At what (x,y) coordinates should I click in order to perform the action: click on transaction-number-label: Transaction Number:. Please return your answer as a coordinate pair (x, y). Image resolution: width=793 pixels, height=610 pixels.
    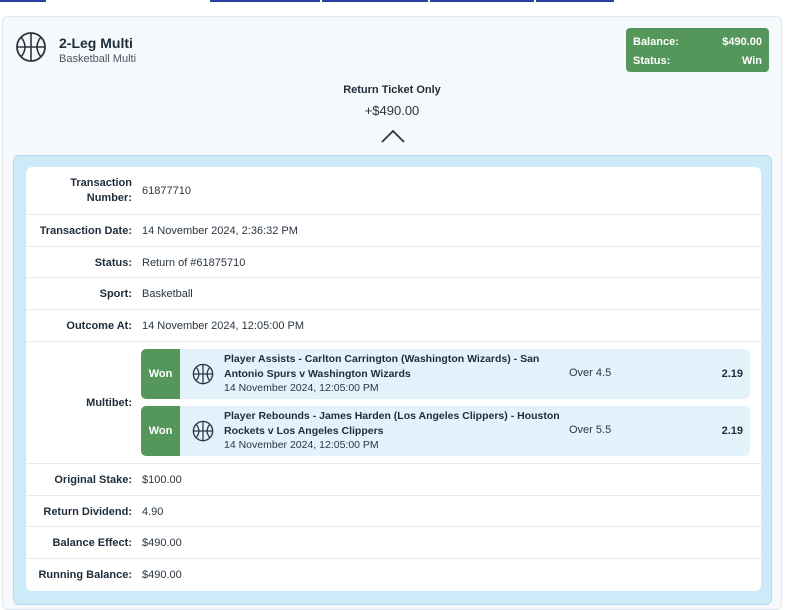
    Looking at the image, I should click on (101, 190).